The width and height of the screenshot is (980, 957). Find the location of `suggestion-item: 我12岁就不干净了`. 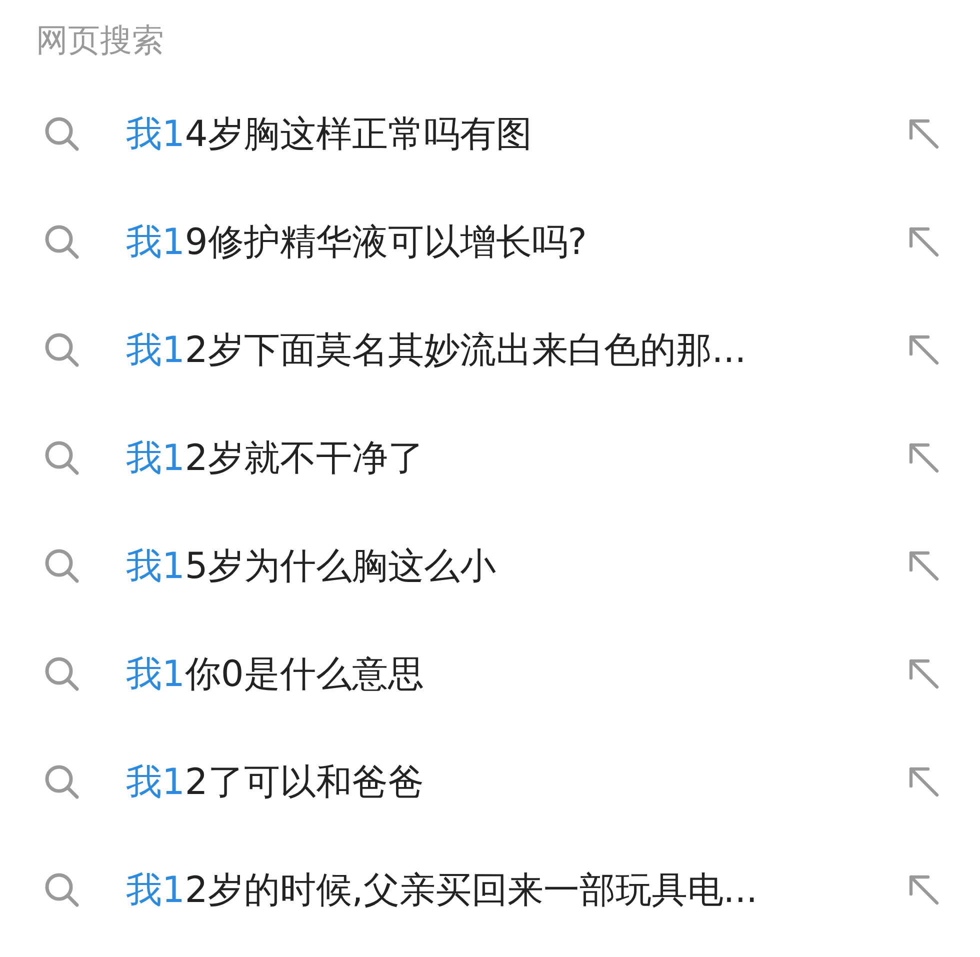

suggestion-item: 我12岁就不干净了 is located at coordinates (490, 458).